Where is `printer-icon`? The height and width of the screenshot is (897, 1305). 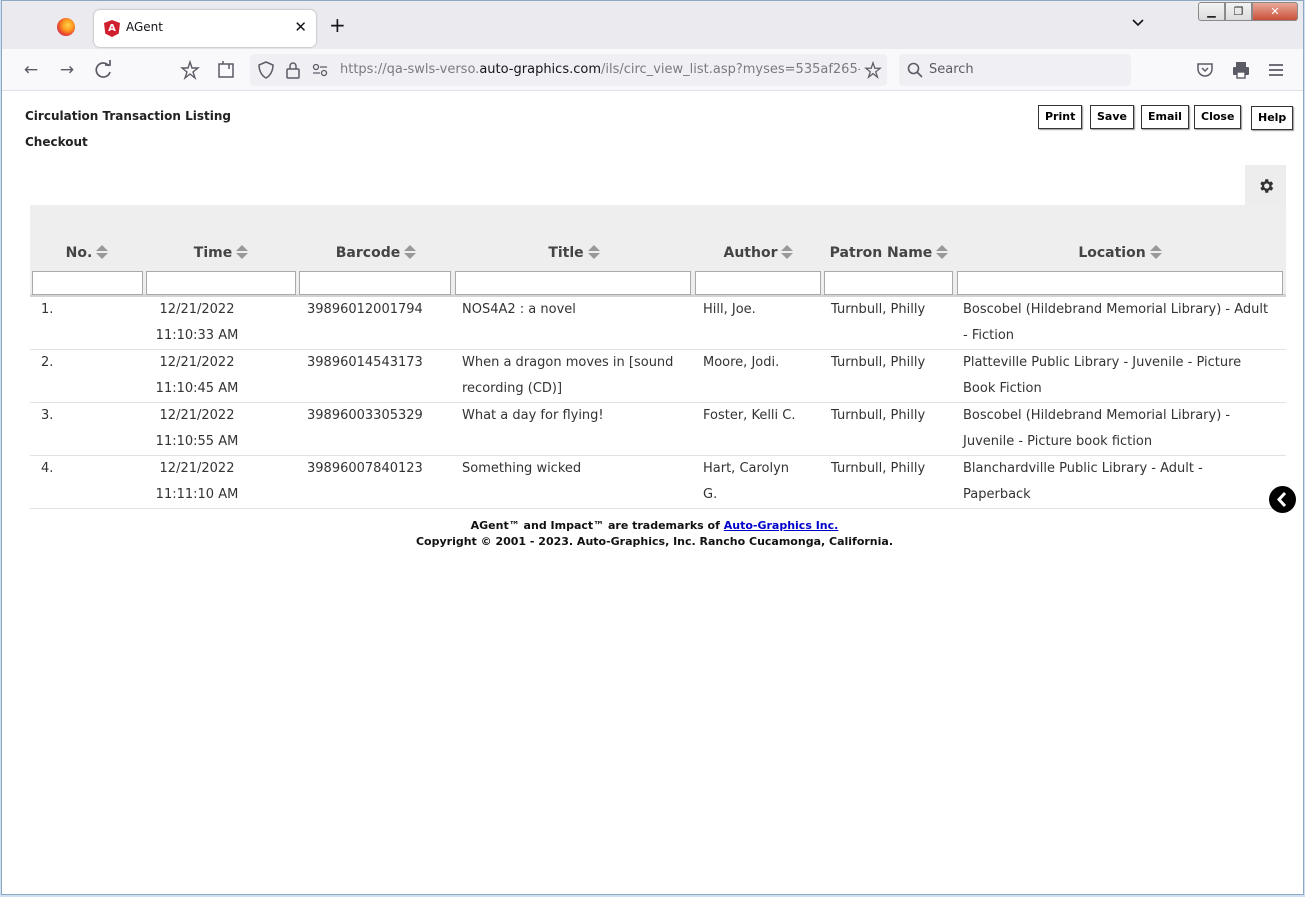
printer-icon is located at coordinates (1241, 70).